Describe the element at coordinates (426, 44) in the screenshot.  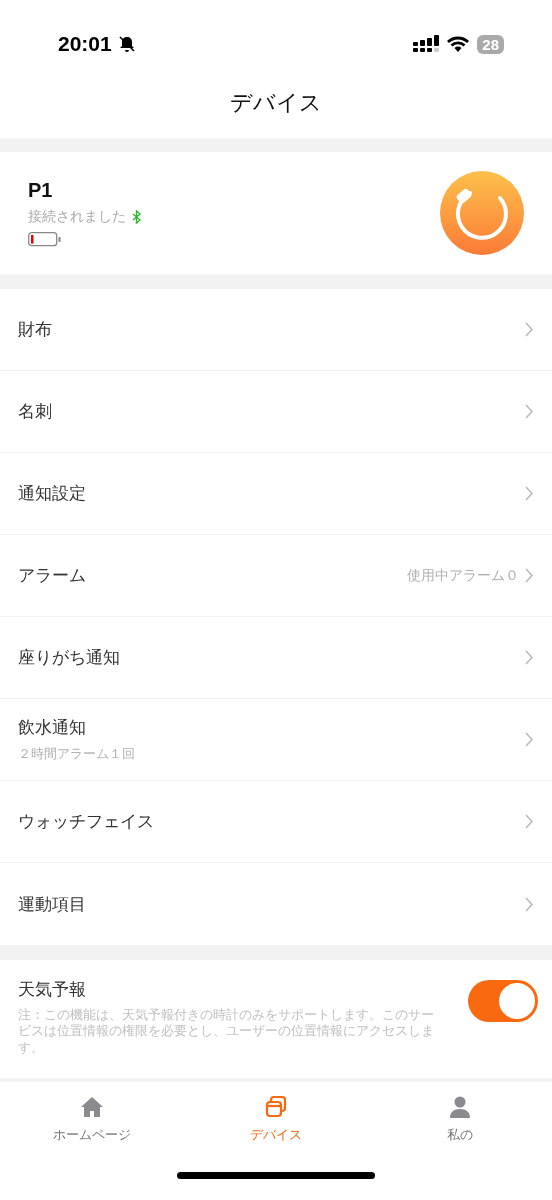
I see `signal-icon` at that location.